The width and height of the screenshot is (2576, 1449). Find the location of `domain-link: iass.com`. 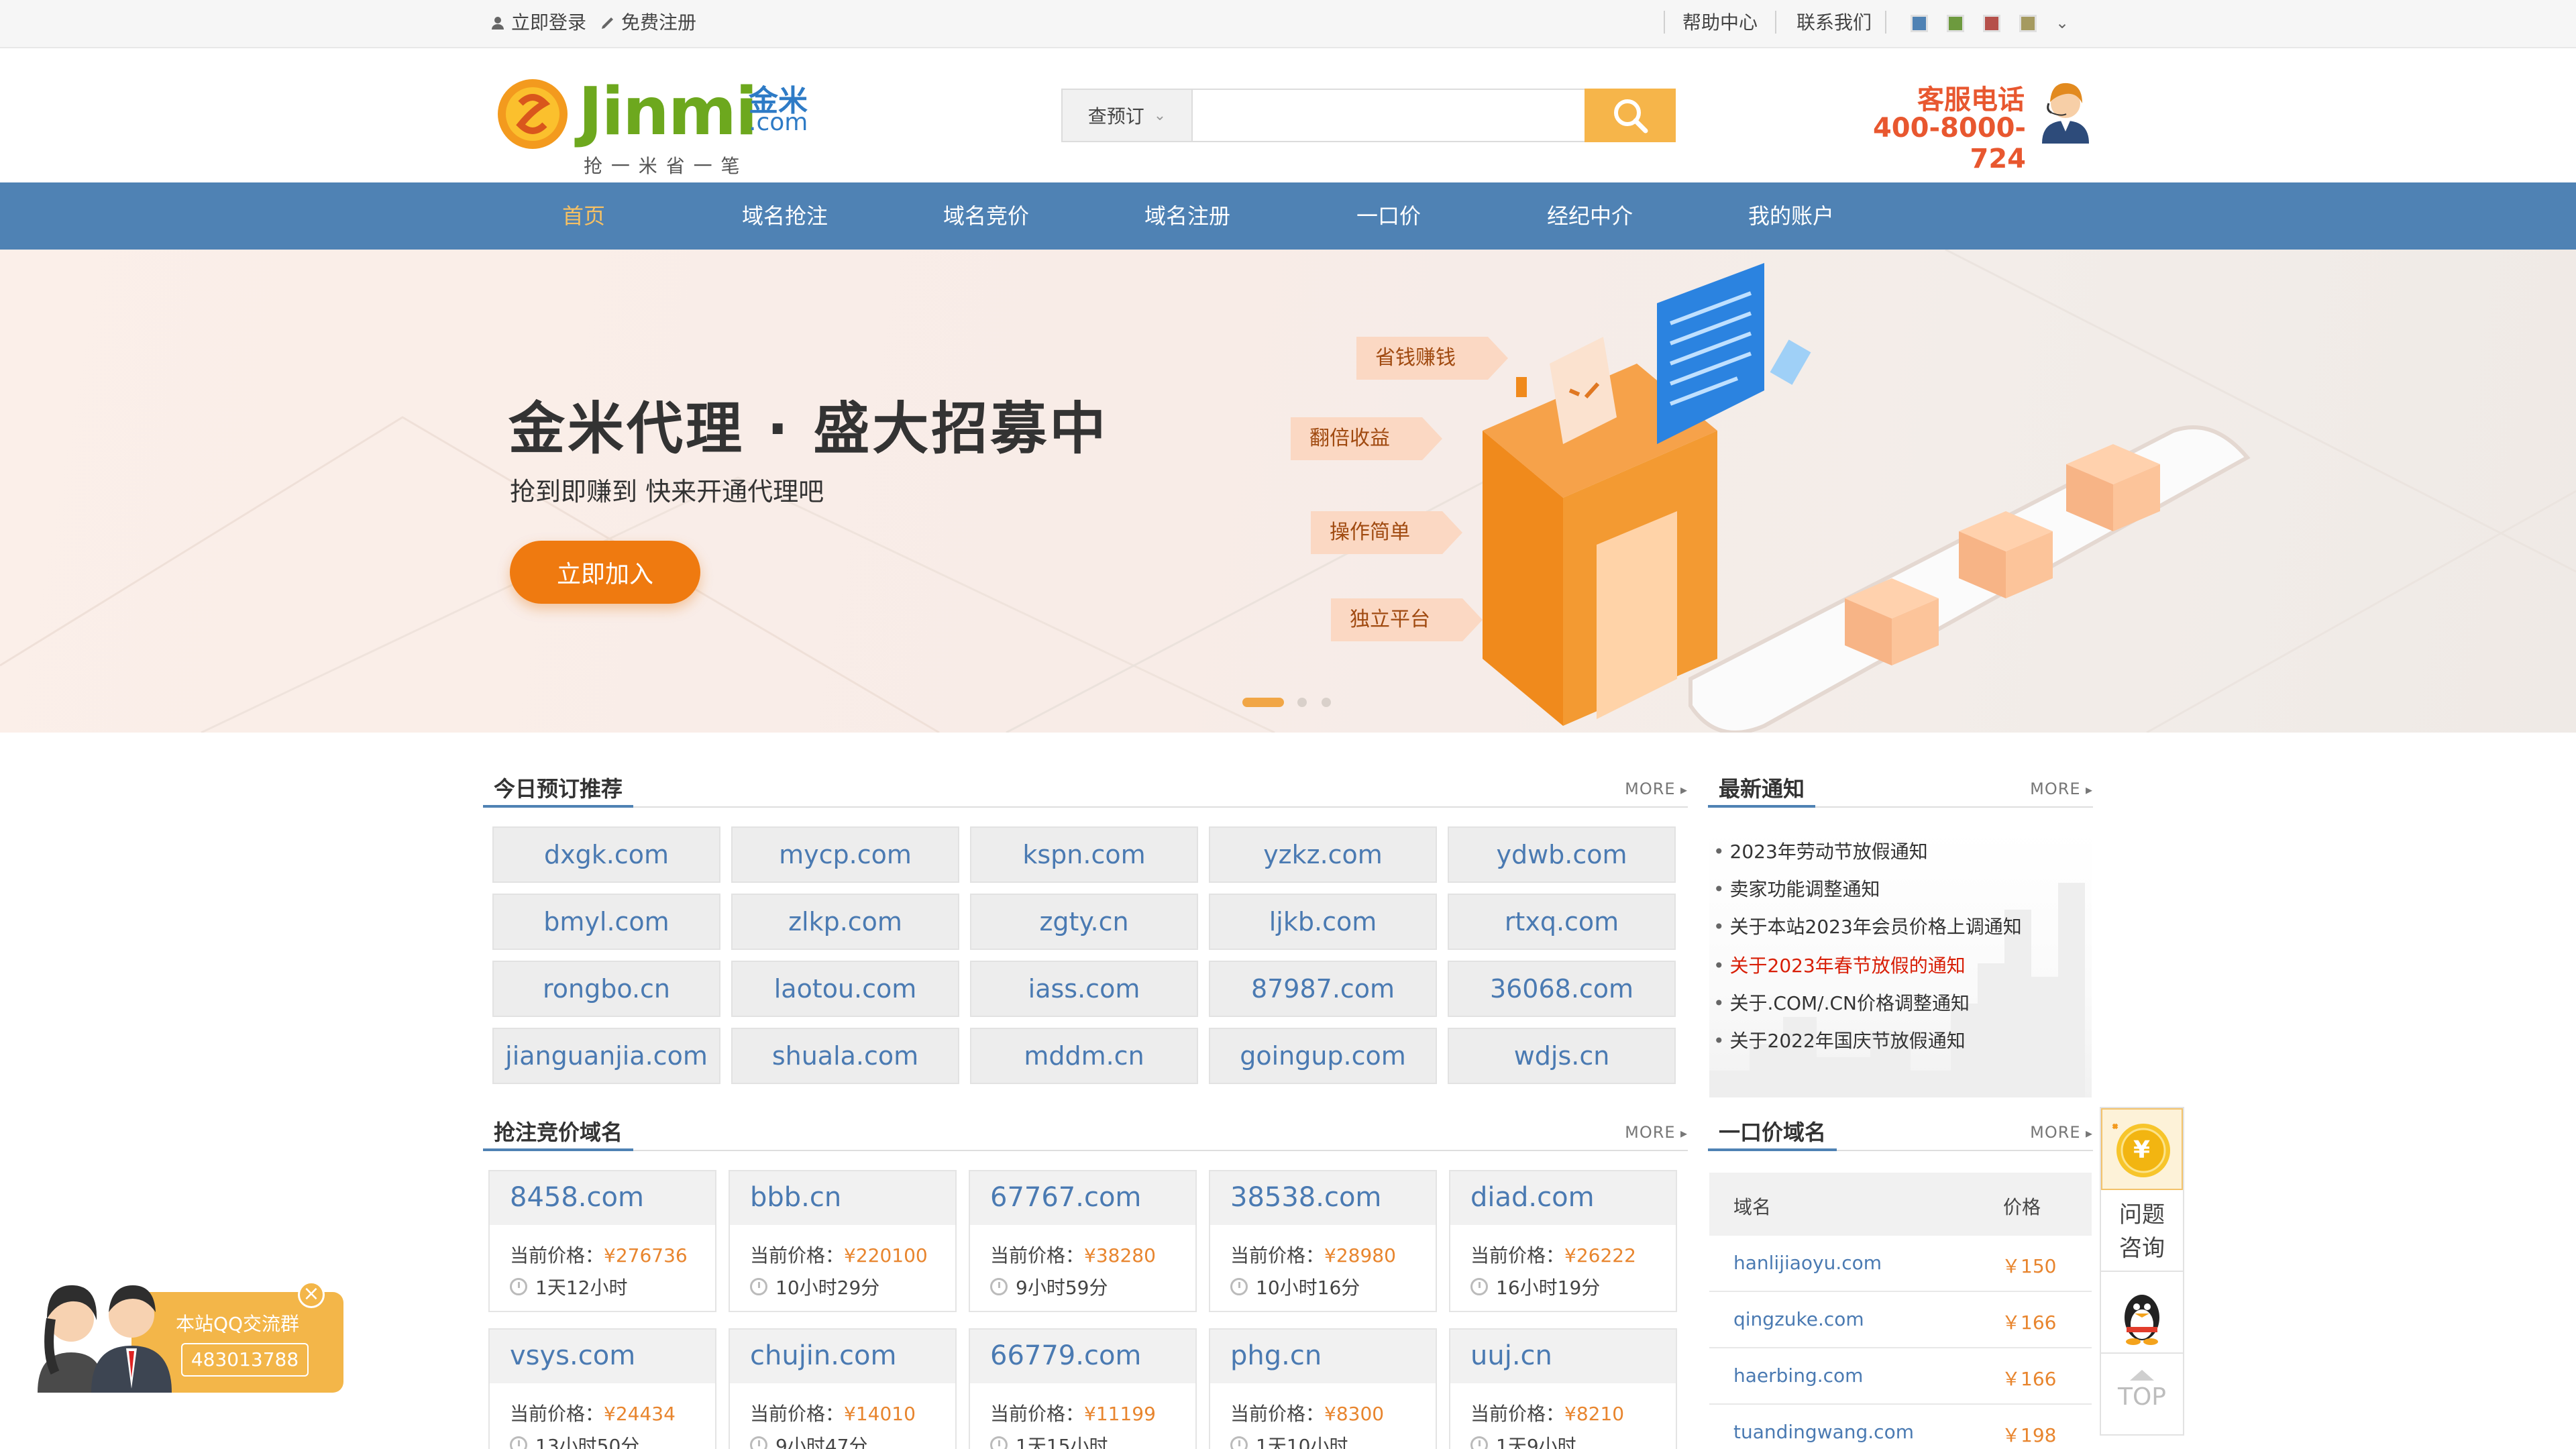

domain-link: iass.com is located at coordinates (1084, 989).